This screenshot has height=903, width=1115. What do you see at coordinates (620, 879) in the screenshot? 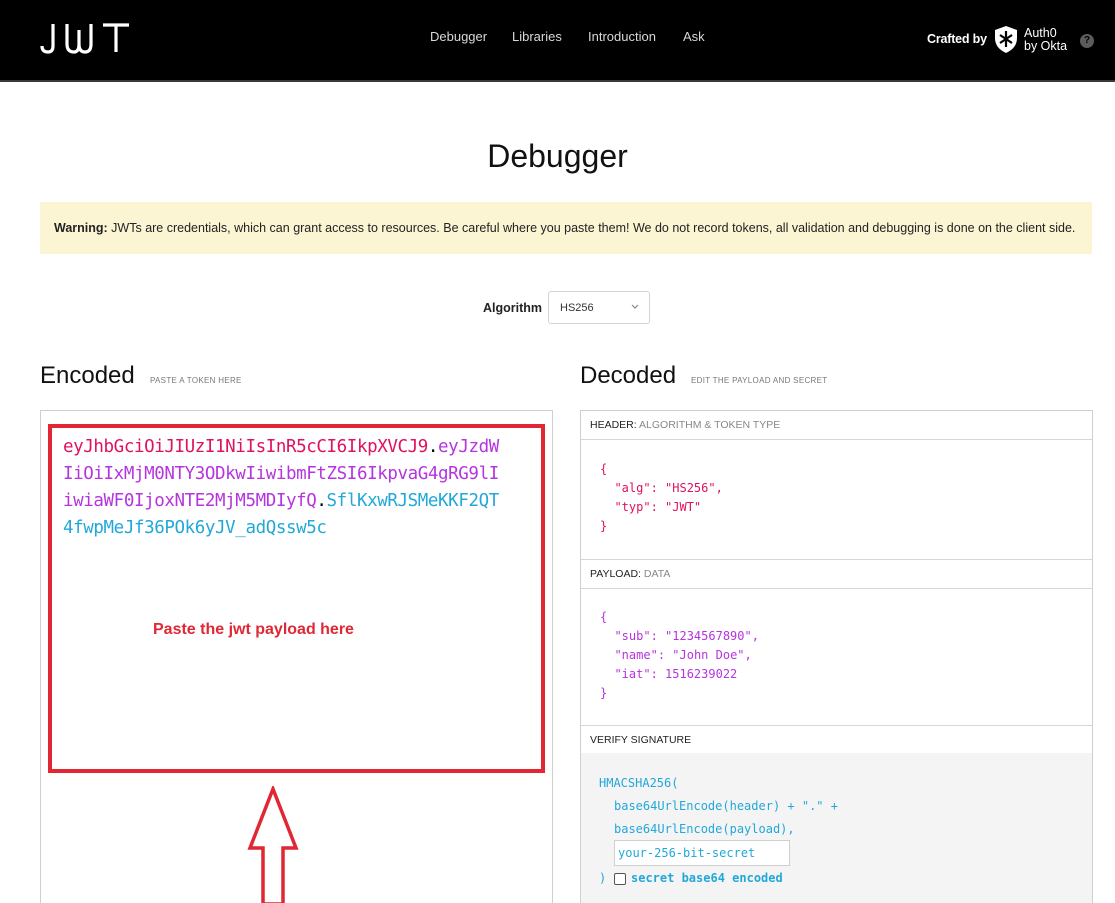
I see `secret-base64-checkbox` at bounding box center [620, 879].